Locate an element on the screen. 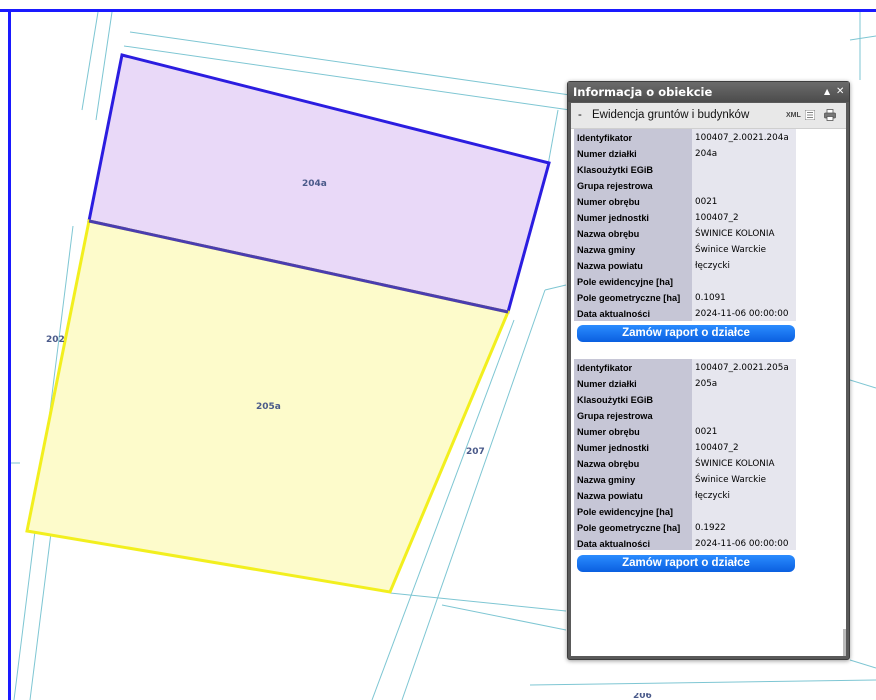 The image size is (876, 700). panel-title: Informacja o obiekcie is located at coordinates (643, 92).